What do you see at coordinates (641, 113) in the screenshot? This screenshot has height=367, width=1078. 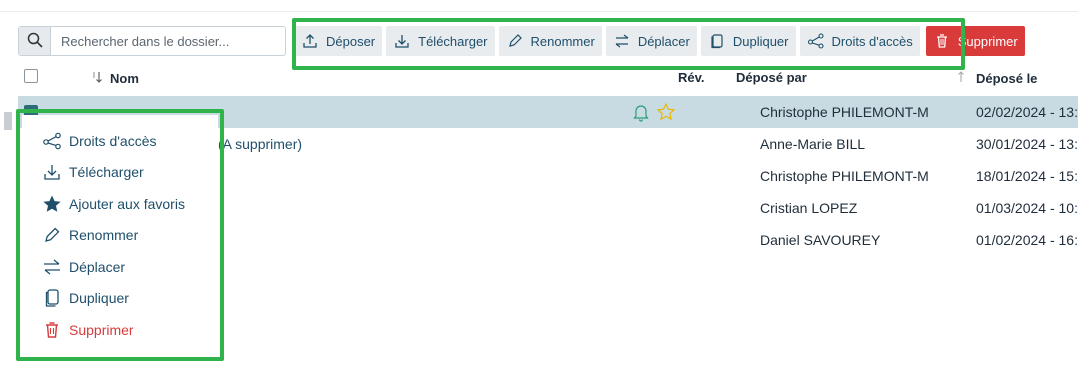 I see `bell-icon` at bounding box center [641, 113].